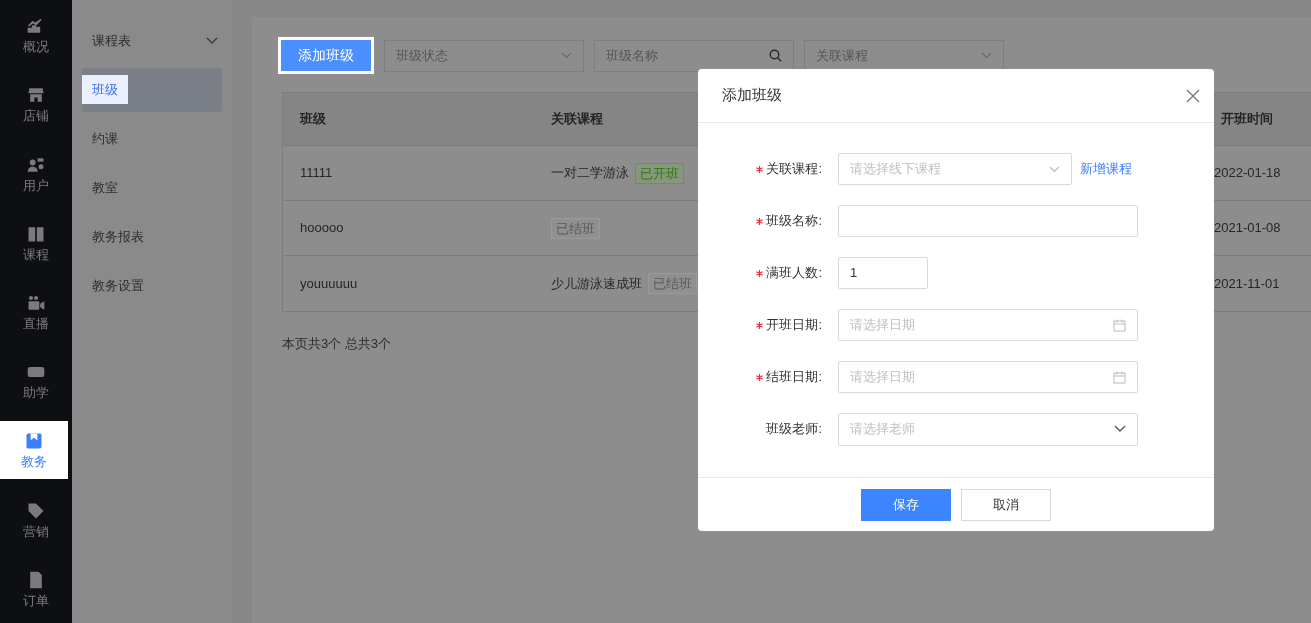 The width and height of the screenshot is (1311, 623). I want to click on close-icon, so click(1193, 95).